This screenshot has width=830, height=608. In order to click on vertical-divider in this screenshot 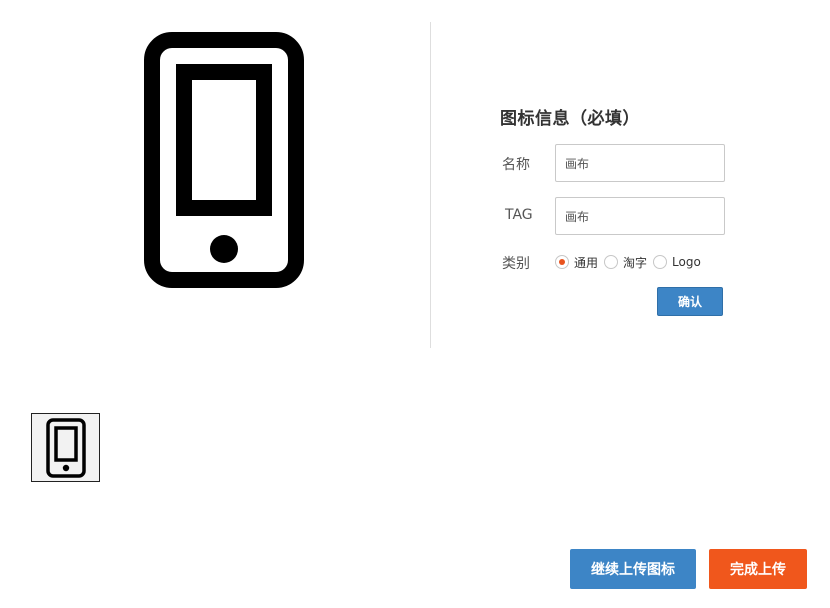, I will do `click(430, 185)`.